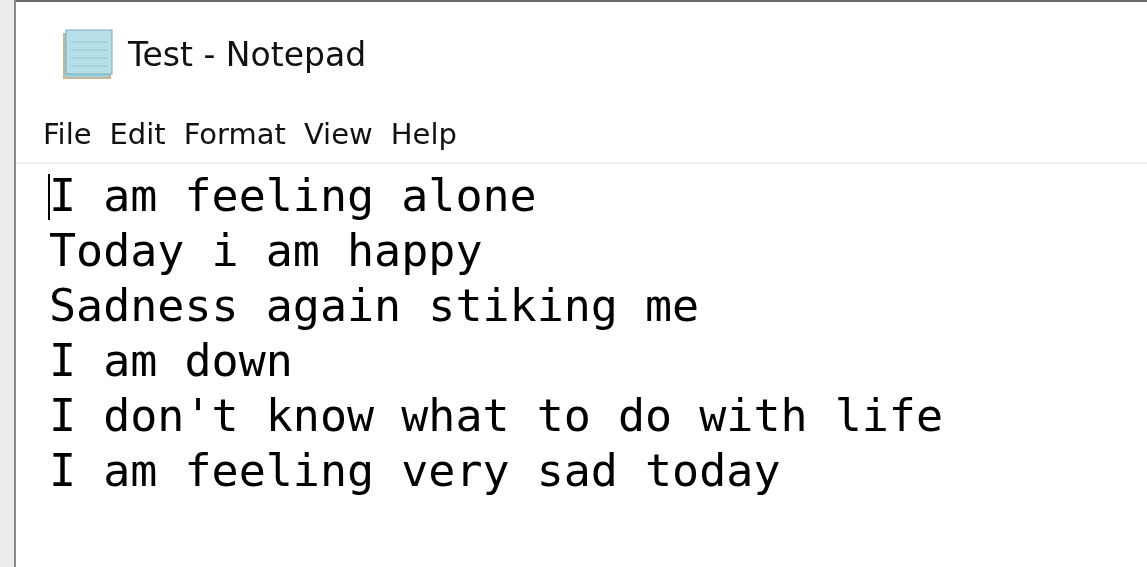 The width and height of the screenshot is (1147, 567). What do you see at coordinates (415, 470) in the screenshot?
I see `text-line: I am feeling very sad today` at bounding box center [415, 470].